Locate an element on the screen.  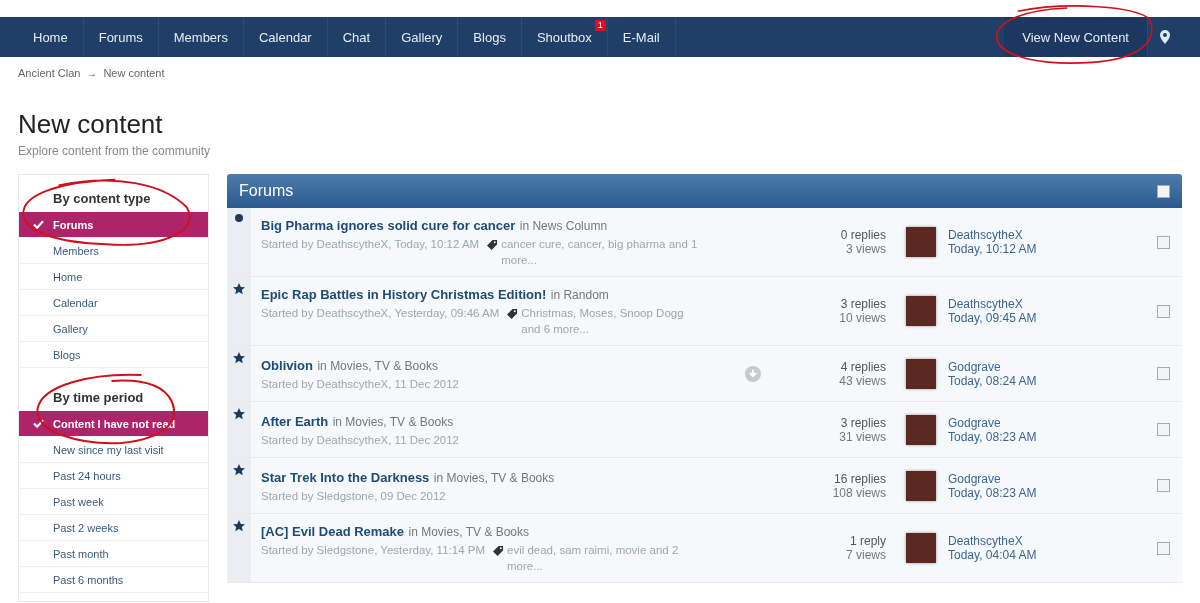
sidebar-item: Gallery is located at coordinates (113, 329).